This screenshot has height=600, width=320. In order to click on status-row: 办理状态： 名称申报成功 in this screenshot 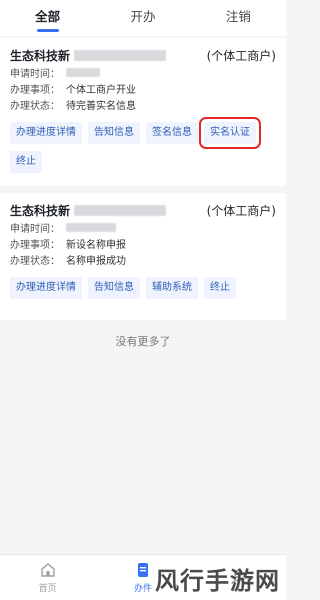, I will do `click(143, 259)`.